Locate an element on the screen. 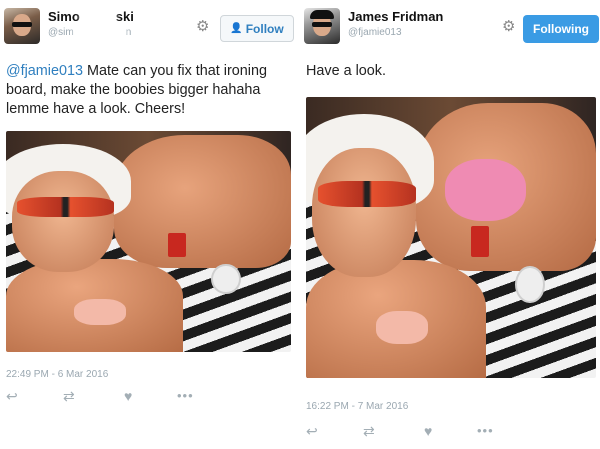 Image resolution: width=600 pixels, height=449 pixels. handle: @sim n is located at coordinates (89, 32).